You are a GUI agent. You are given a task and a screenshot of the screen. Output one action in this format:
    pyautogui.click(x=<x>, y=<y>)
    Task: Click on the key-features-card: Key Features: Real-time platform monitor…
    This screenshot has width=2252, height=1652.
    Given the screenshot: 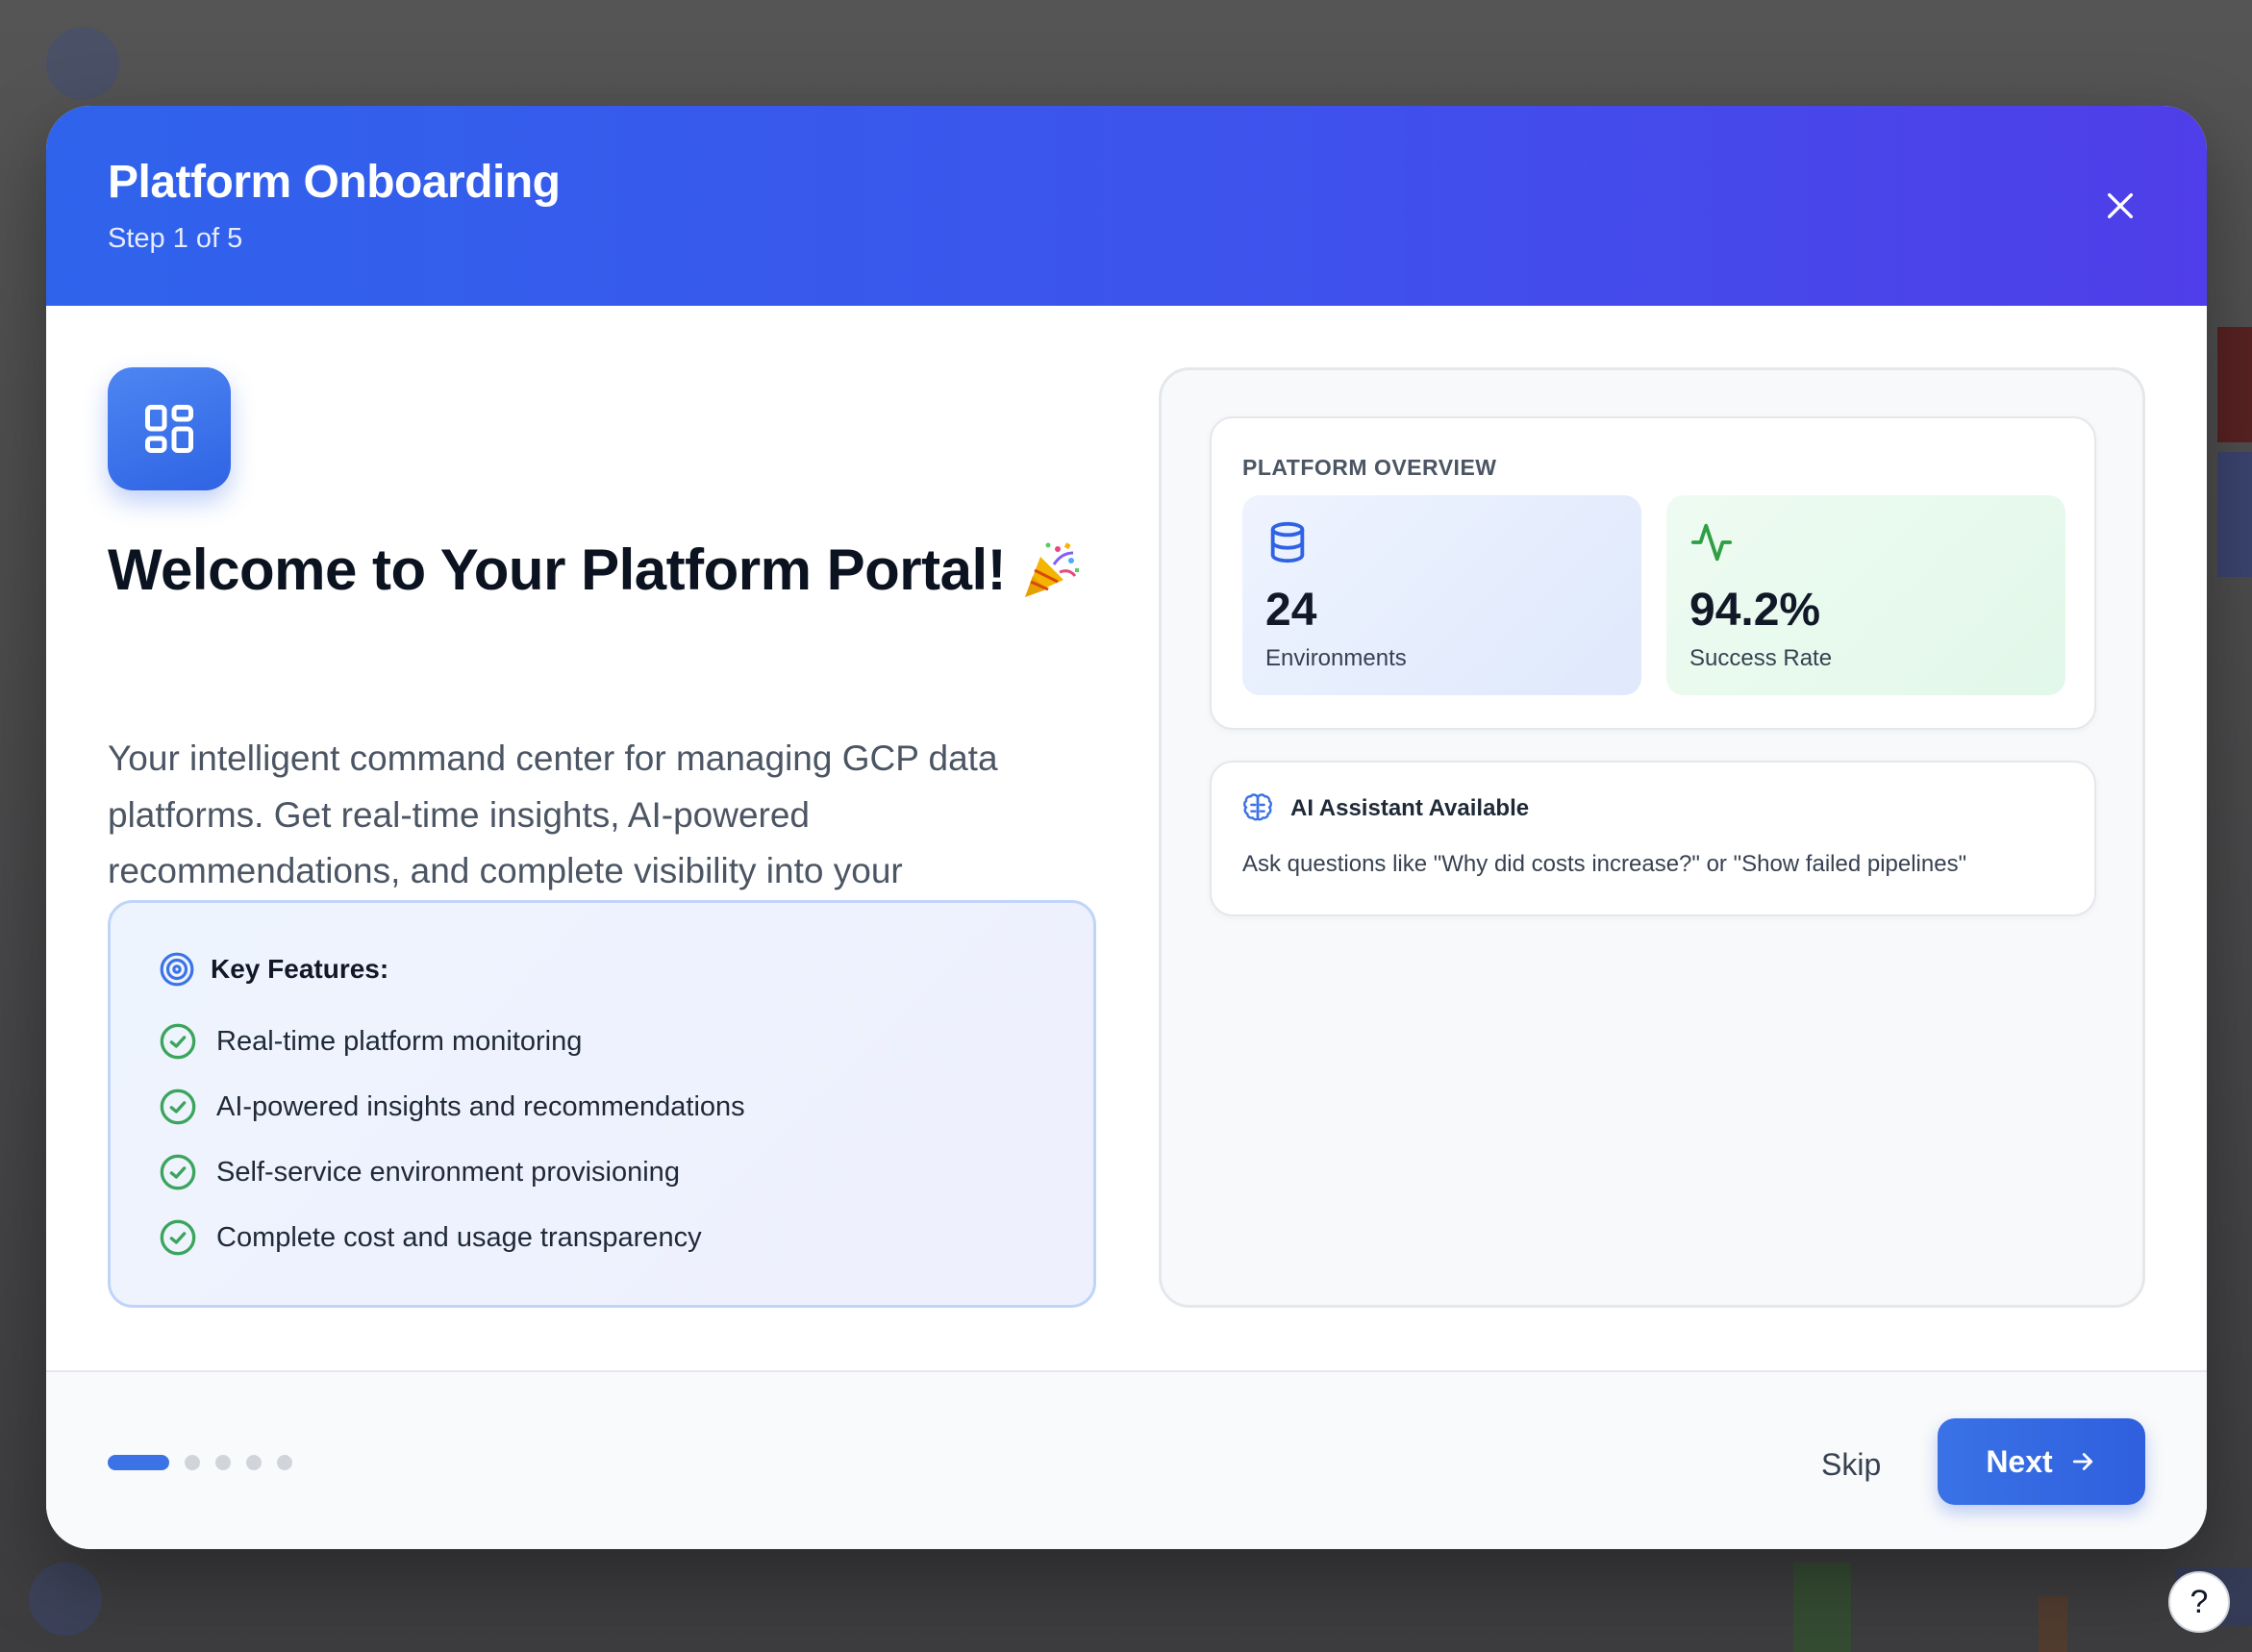 What is the action you would take?
    pyautogui.click(x=602, y=1104)
    